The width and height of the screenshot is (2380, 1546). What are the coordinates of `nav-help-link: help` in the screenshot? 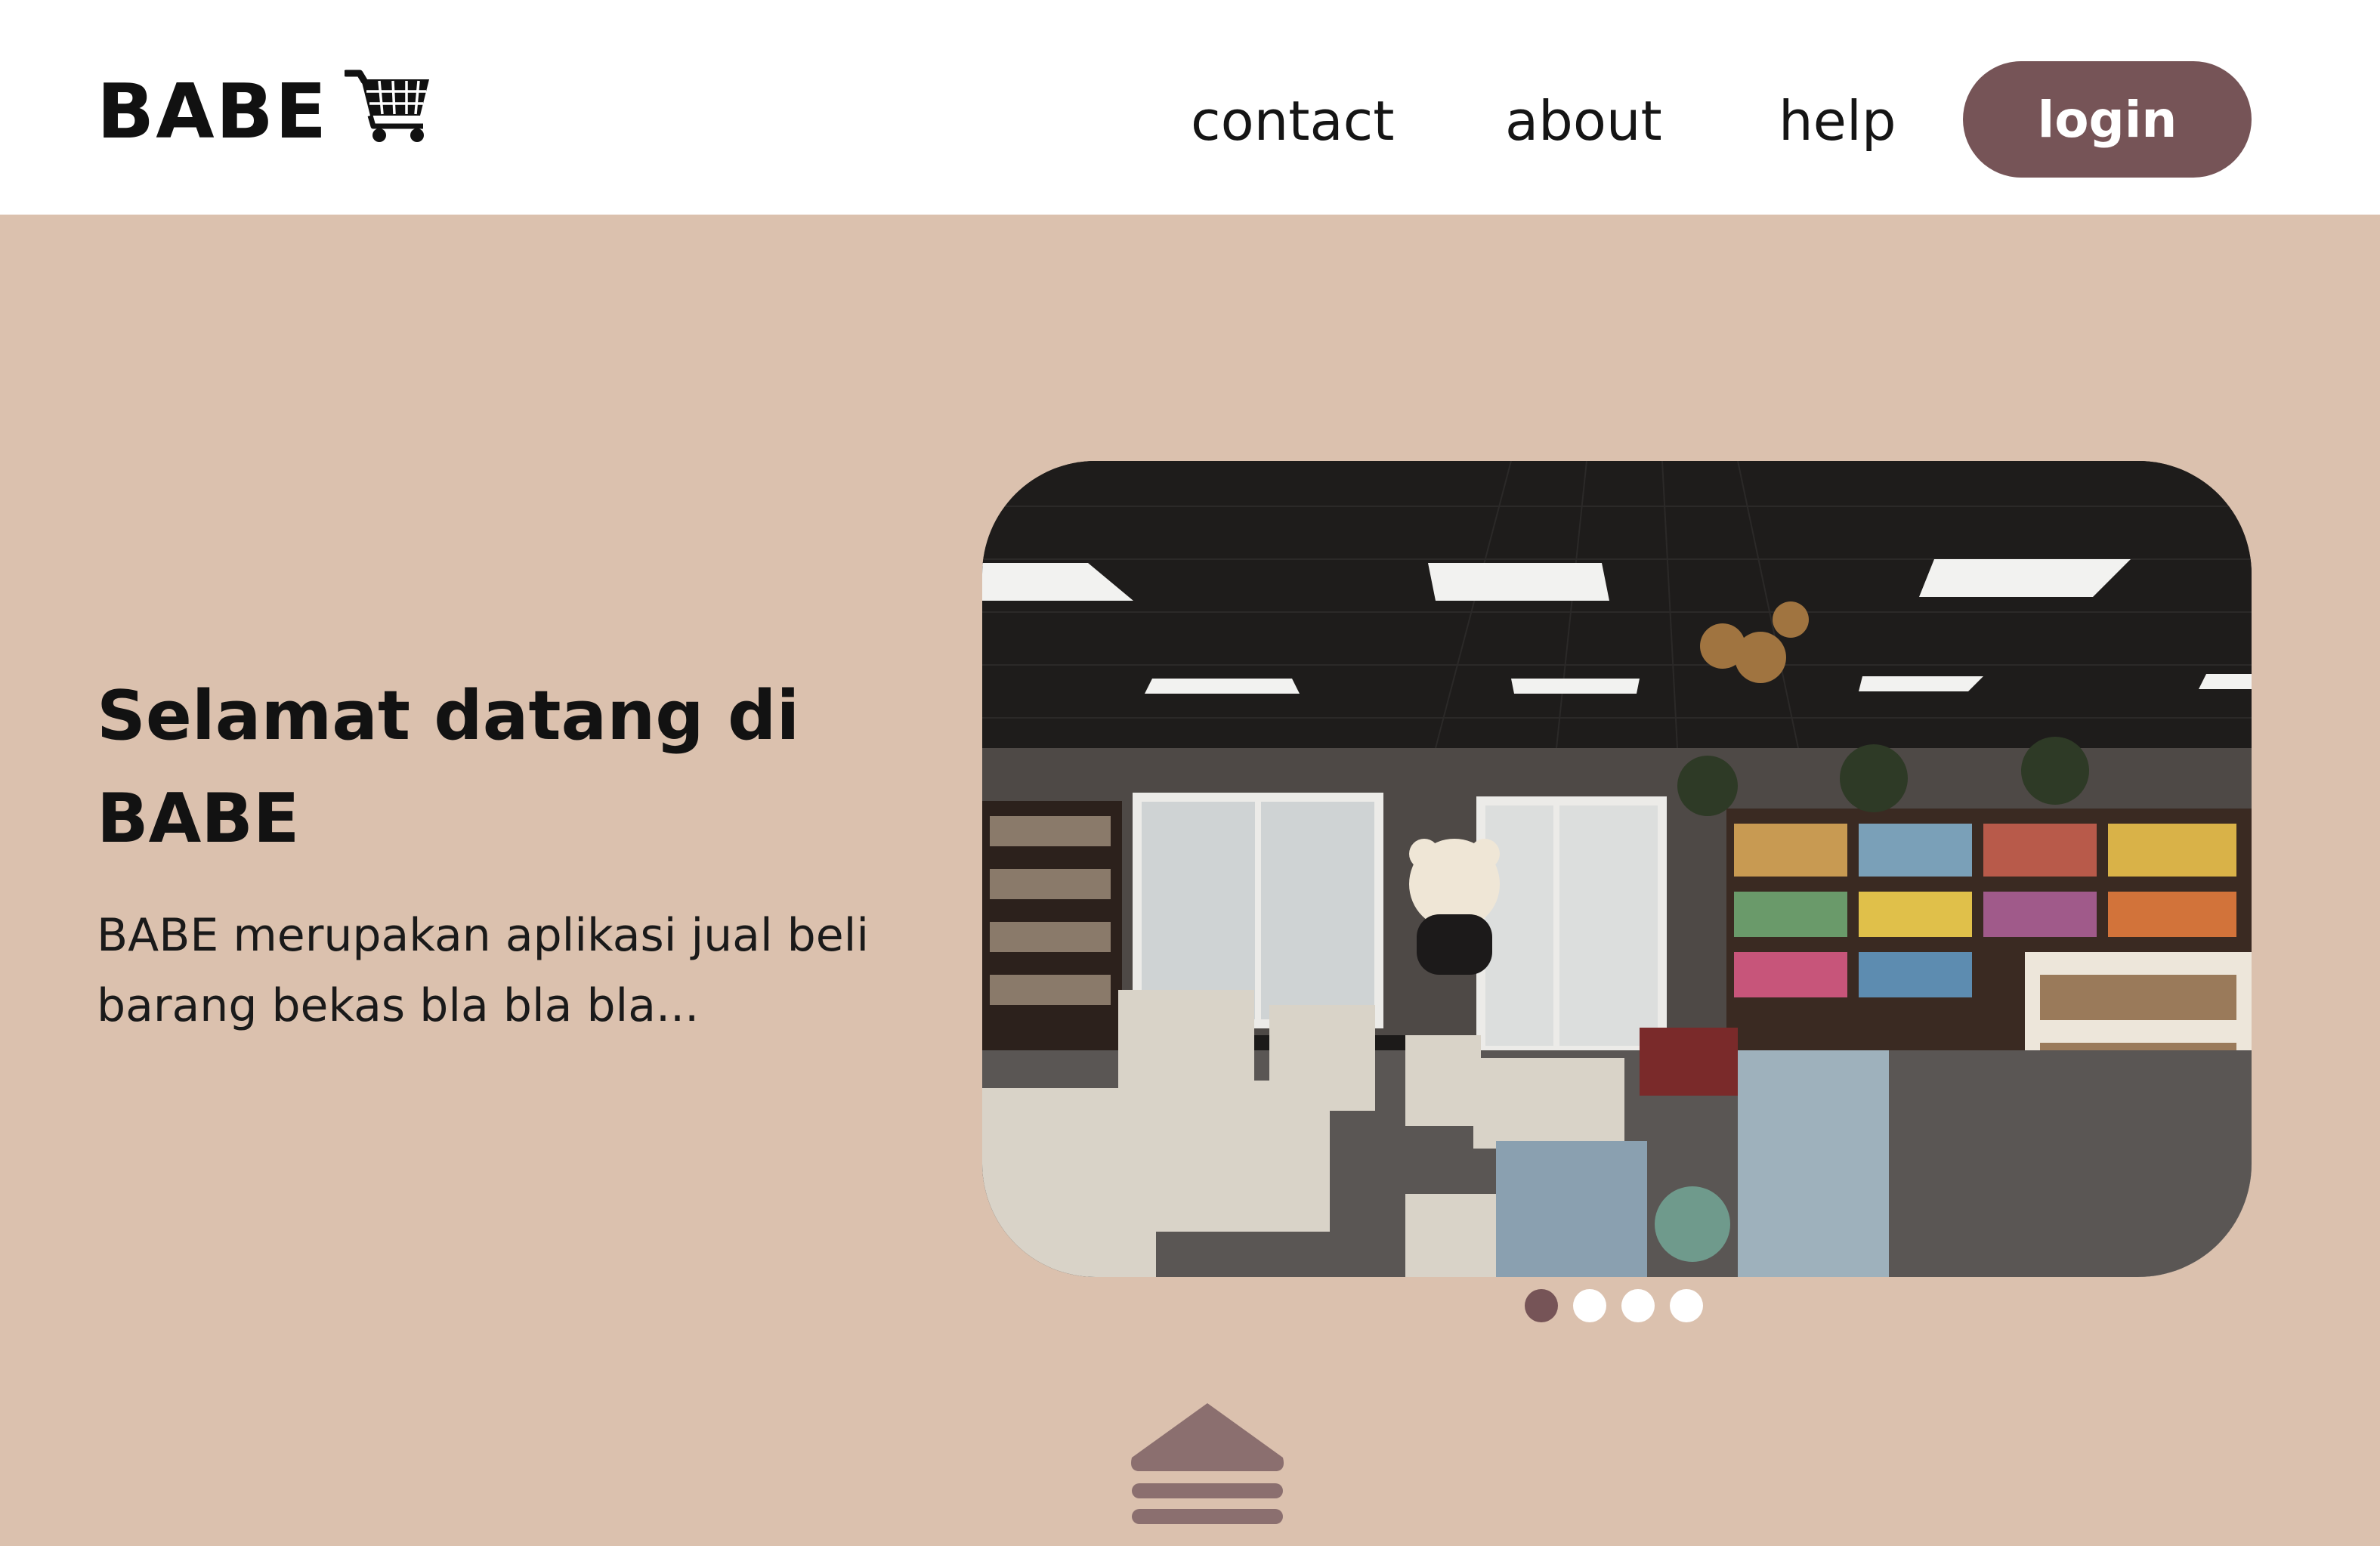 It's located at (1837, 121).